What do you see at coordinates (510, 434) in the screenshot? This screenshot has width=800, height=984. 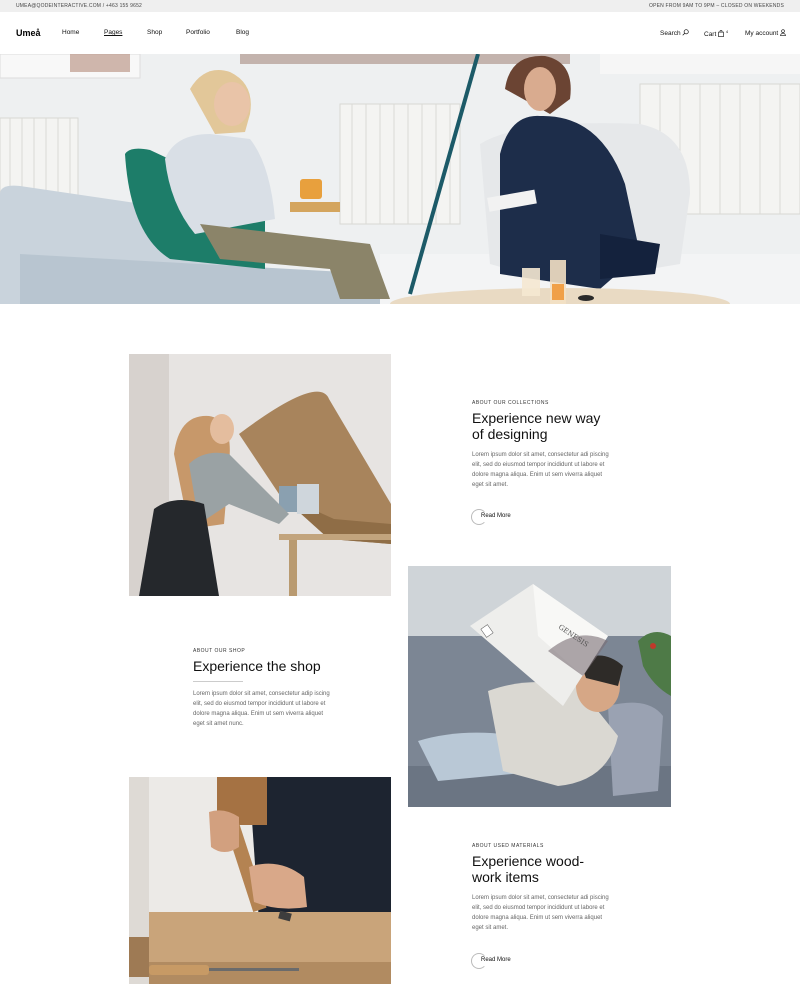 I see `heading-line: of designing` at bounding box center [510, 434].